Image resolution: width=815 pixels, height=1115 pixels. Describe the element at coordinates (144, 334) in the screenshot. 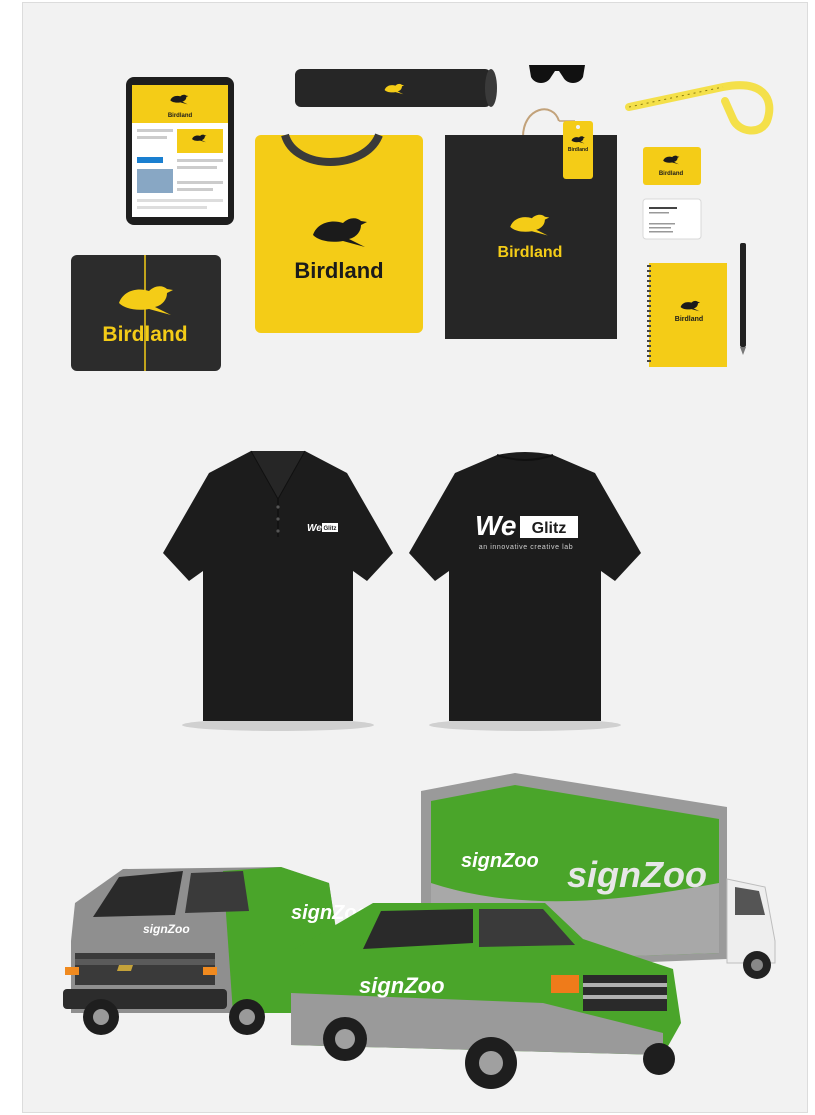

I see `black-shirt-brand-text: Birdland` at that location.